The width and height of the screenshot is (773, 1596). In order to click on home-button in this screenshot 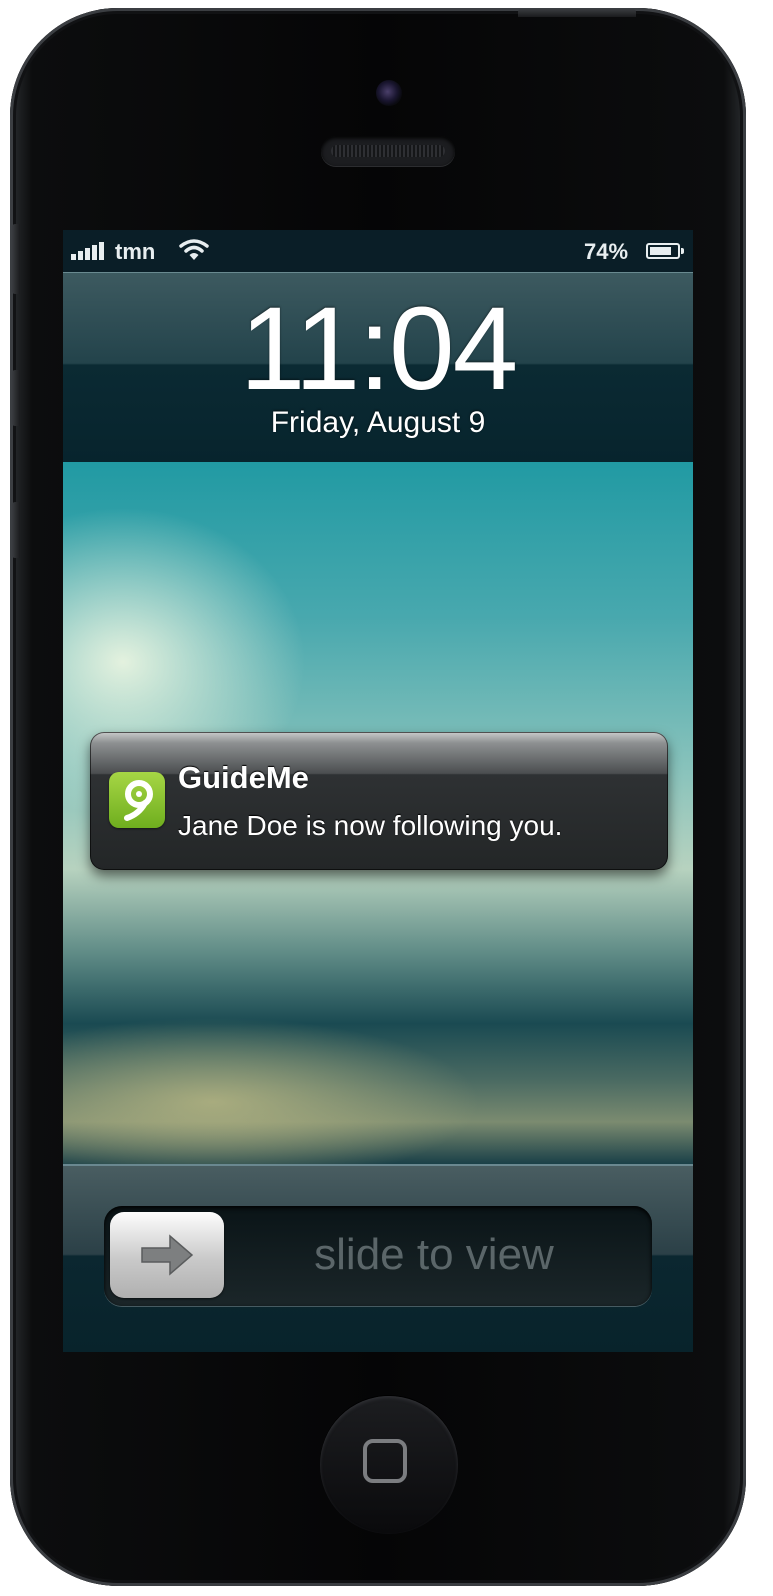, I will do `click(389, 1465)`.